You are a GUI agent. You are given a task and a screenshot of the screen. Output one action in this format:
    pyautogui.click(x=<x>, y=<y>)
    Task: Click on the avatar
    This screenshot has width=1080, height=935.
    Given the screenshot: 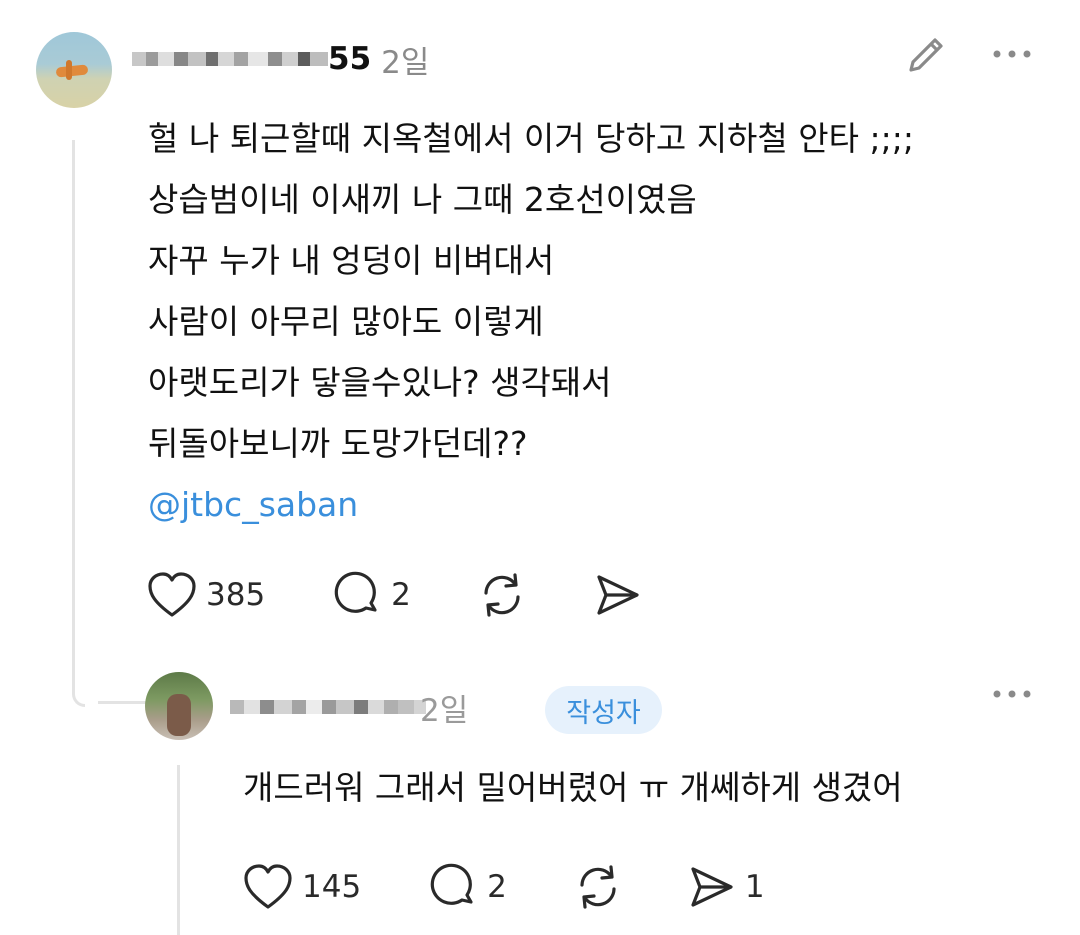 What is the action you would take?
    pyautogui.click(x=74, y=70)
    